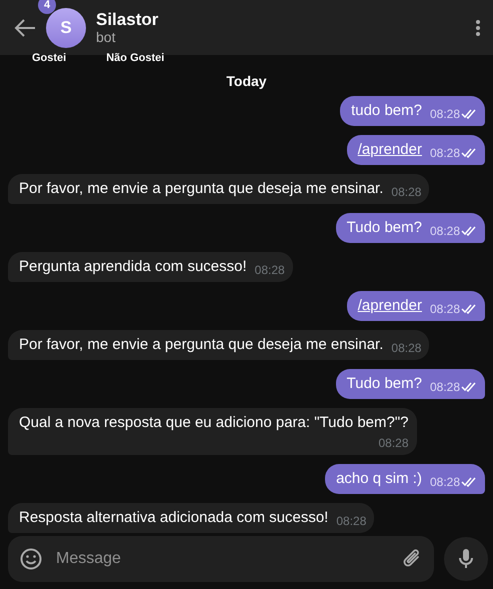  What do you see at coordinates (135, 59) in the screenshot?
I see `keyboard-button: Não Gostei` at bounding box center [135, 59].